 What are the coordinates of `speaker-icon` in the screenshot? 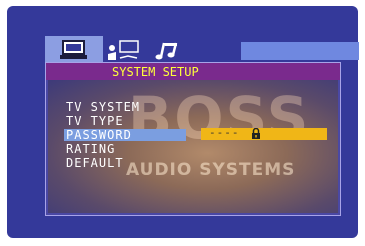 It's located at (123, 50).